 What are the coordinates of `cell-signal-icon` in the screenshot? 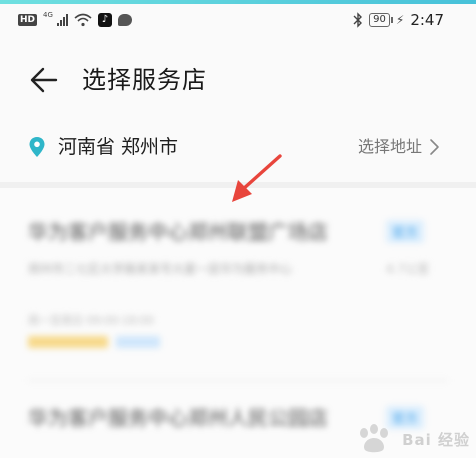 It's located at (62, 20).